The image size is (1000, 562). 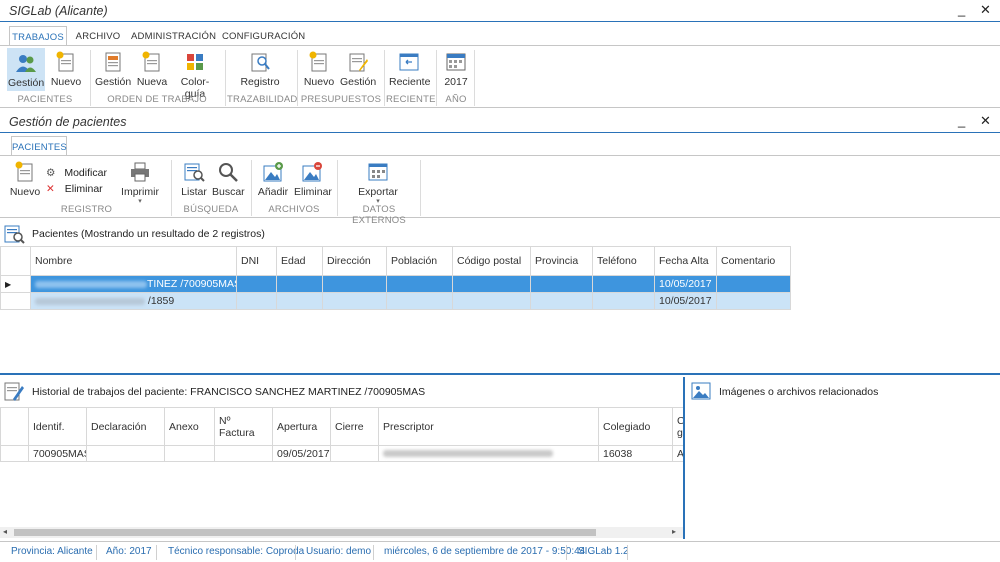 What do you see at coordinates (561, 261) in the screenshot?
I see `column-header: Provincia` at bounding box center [561, 261].